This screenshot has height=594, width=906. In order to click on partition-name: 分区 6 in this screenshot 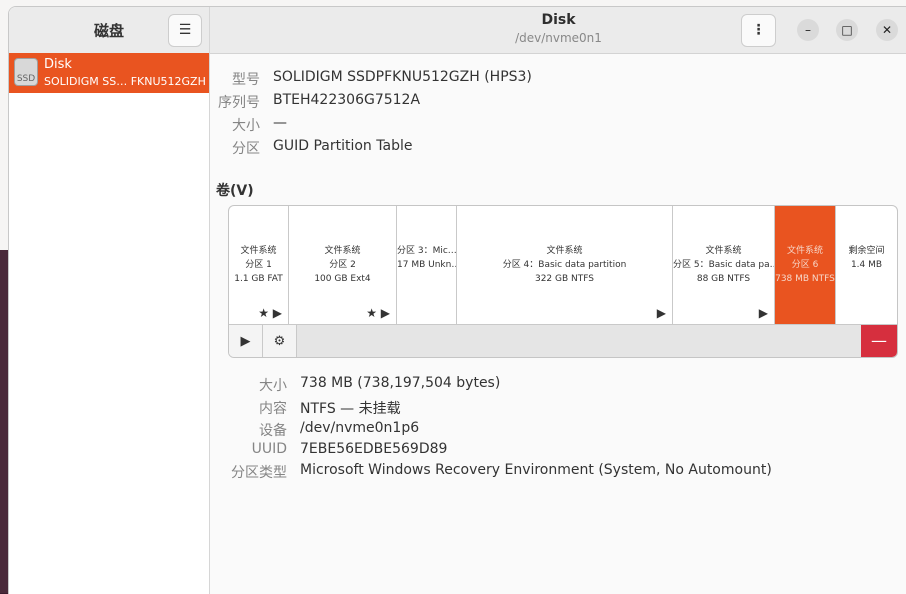, I will do `click(805, 265)`.